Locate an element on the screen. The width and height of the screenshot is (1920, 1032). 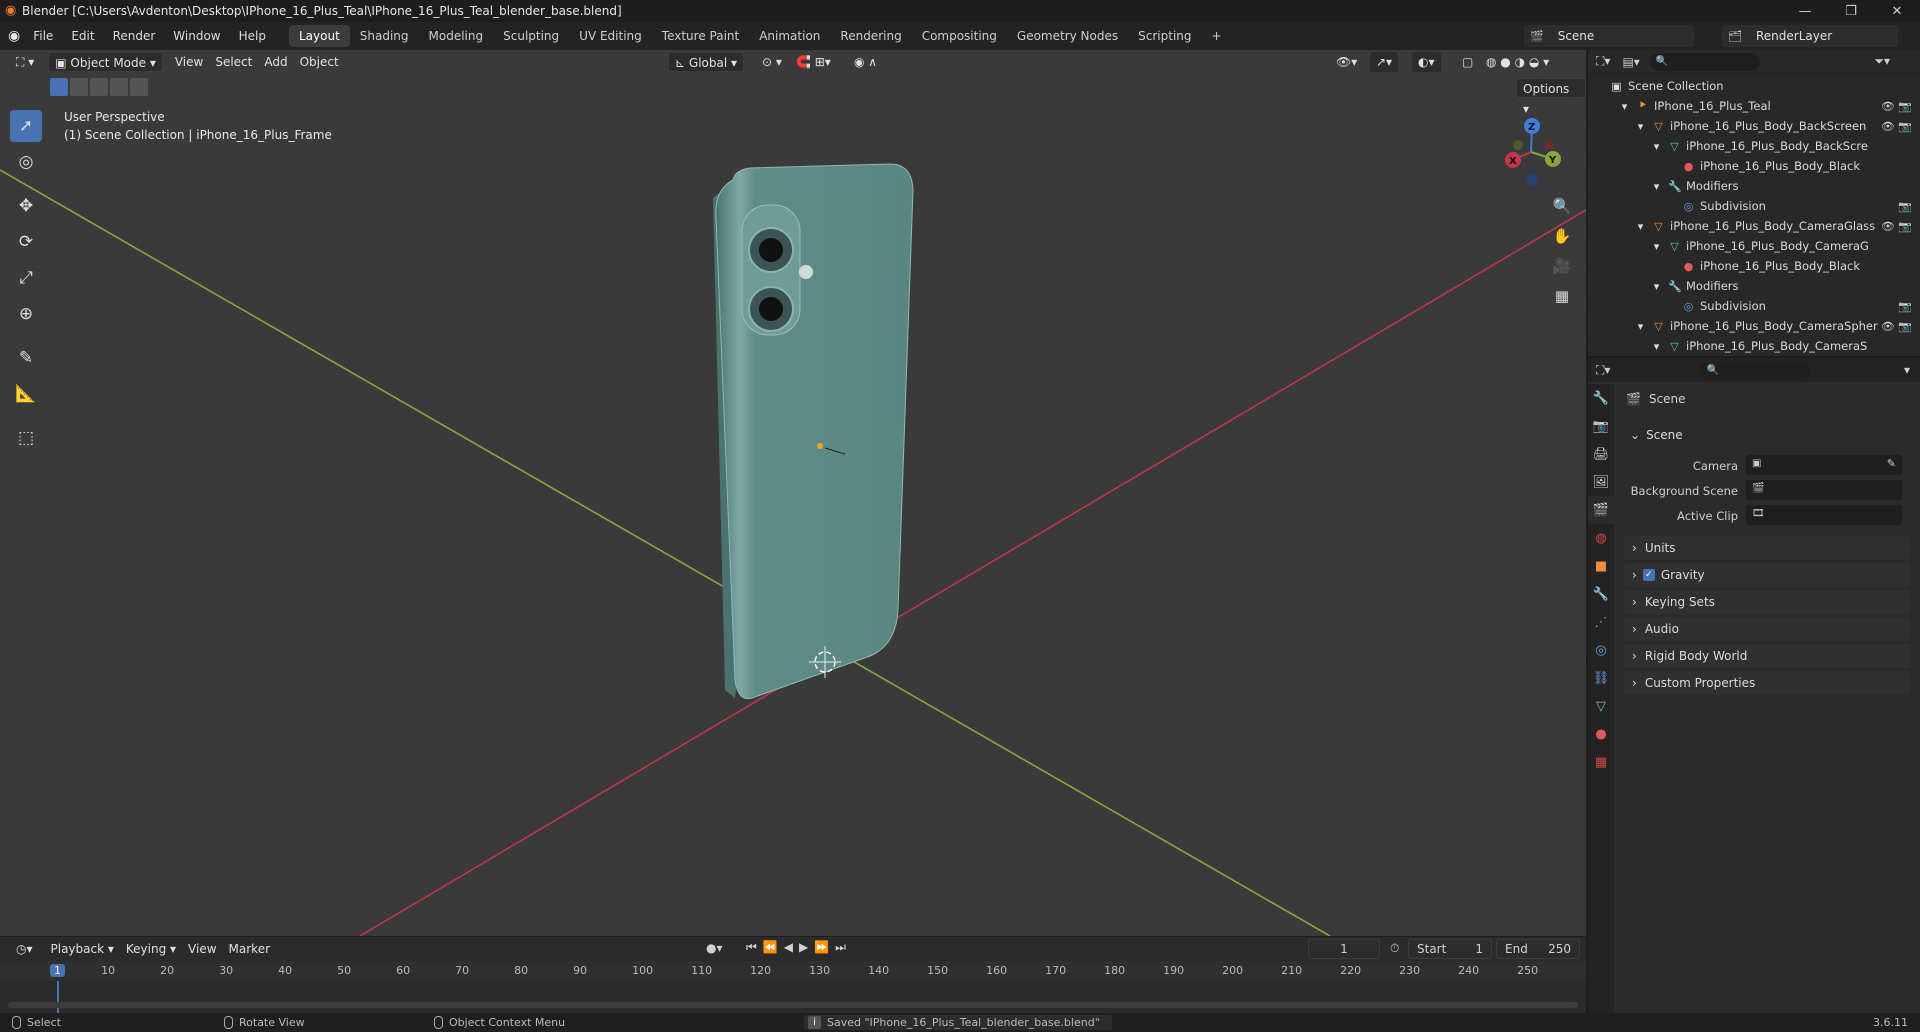
tab-material: ● is located at coordinates (1601, 734).